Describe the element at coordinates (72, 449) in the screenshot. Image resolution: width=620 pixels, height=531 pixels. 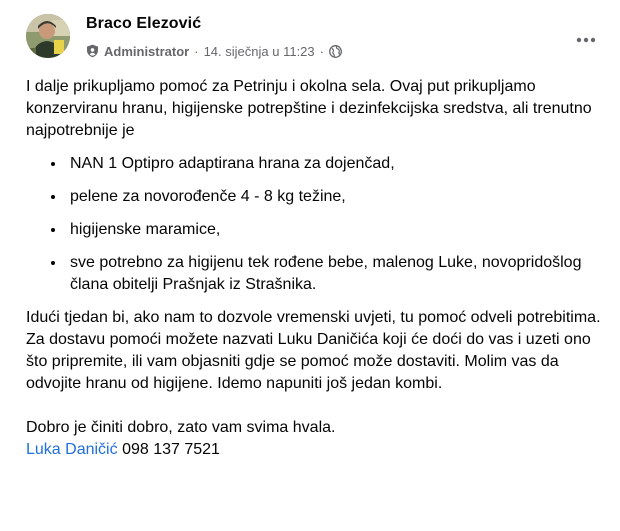
I see `mention-link: Luka Daničić` at that location.